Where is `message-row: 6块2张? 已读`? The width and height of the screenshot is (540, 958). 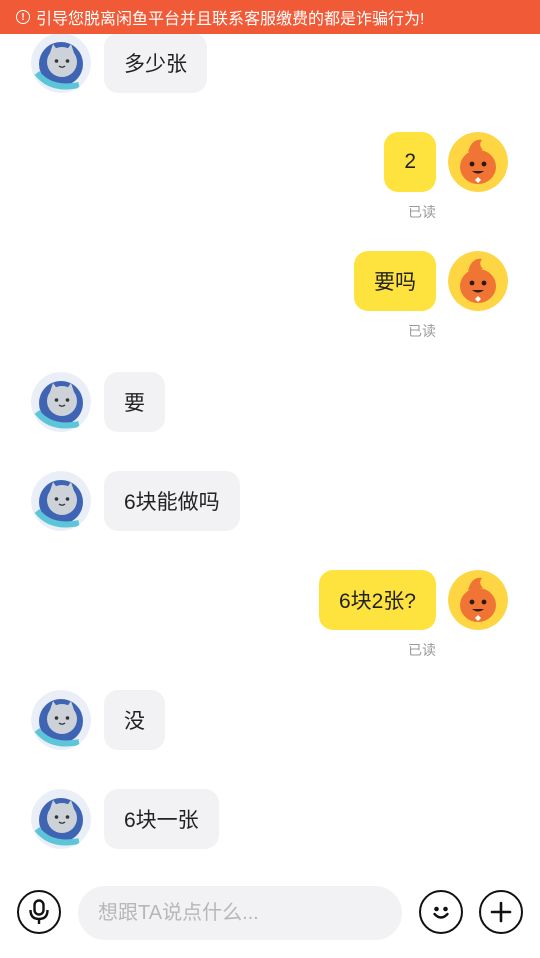
message-row: 6块2张? 已读 is located at coordinates (270, 614).